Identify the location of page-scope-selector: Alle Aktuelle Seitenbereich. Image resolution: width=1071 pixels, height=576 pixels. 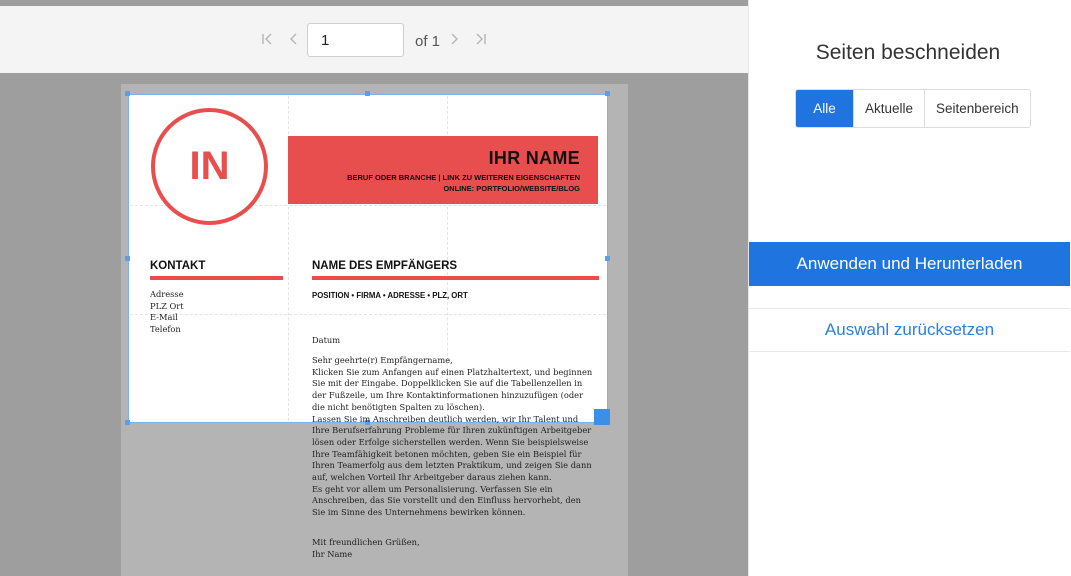
(913, 108).